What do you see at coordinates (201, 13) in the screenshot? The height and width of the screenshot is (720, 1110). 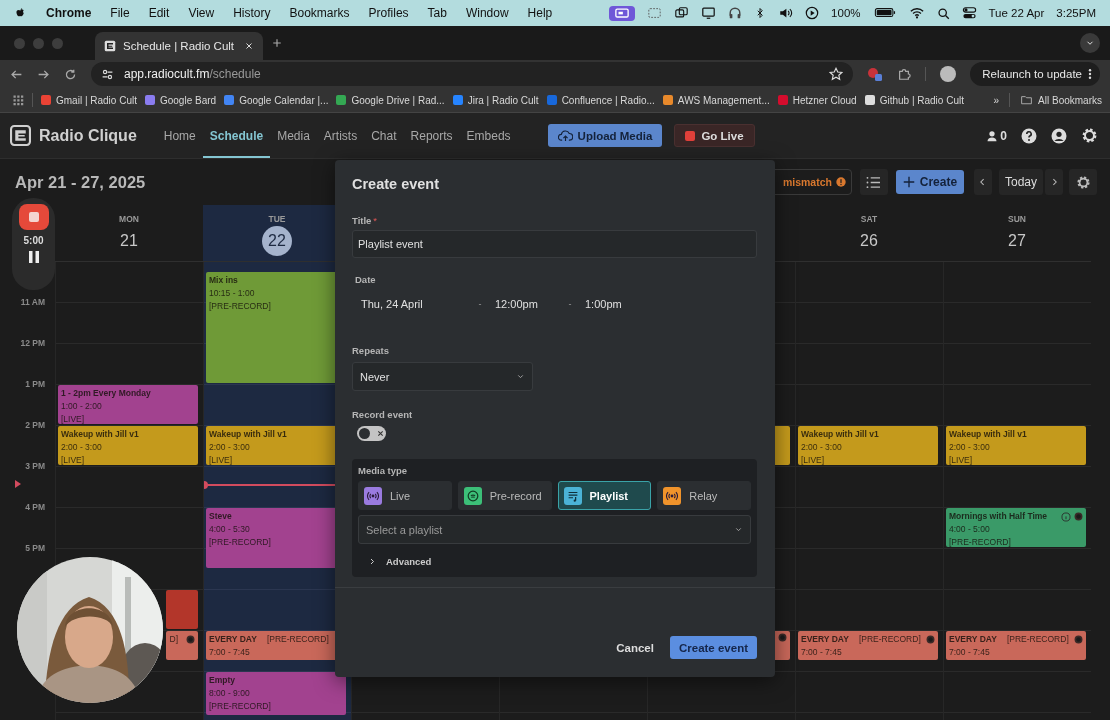 I see `menu-item: View` at bounding box center [201, 13].